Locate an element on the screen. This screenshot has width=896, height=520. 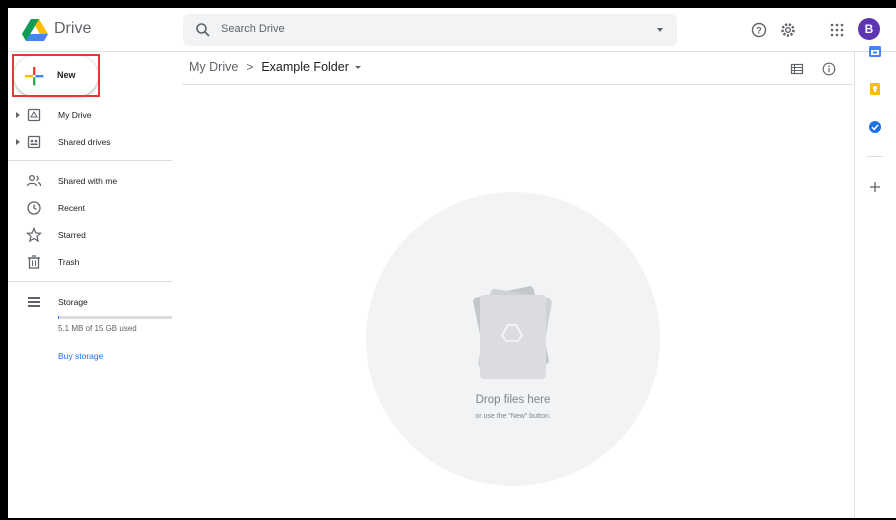
sidebar-item-my-drive: My Drive is located at coordinates (90, 115).